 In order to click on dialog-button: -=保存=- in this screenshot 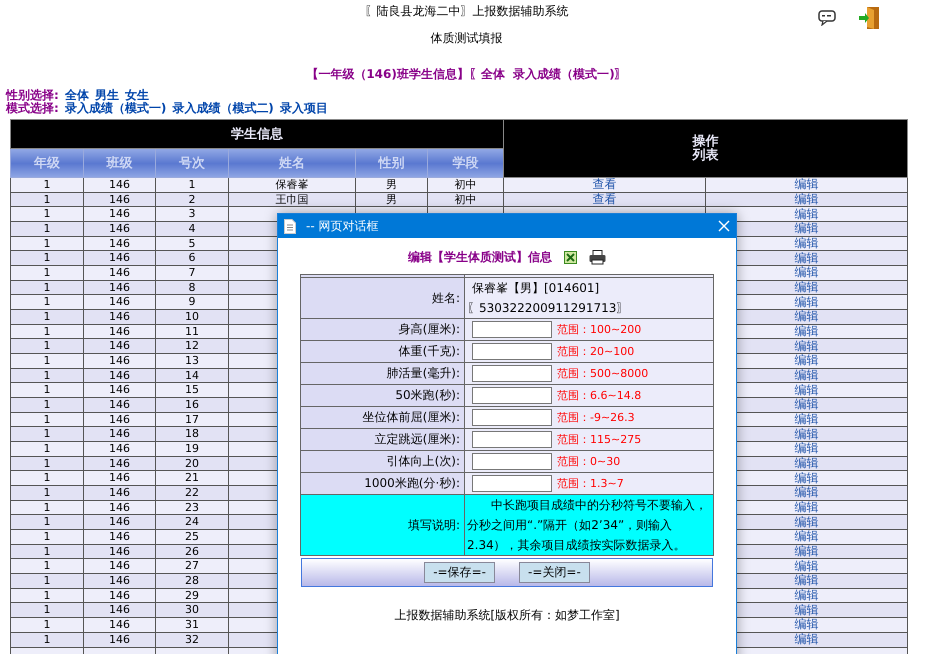, I will do `click(459, 572)`.